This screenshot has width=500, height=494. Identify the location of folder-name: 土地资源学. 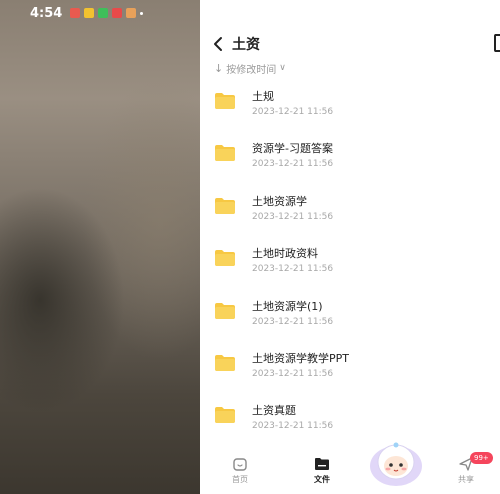
(279, 201).